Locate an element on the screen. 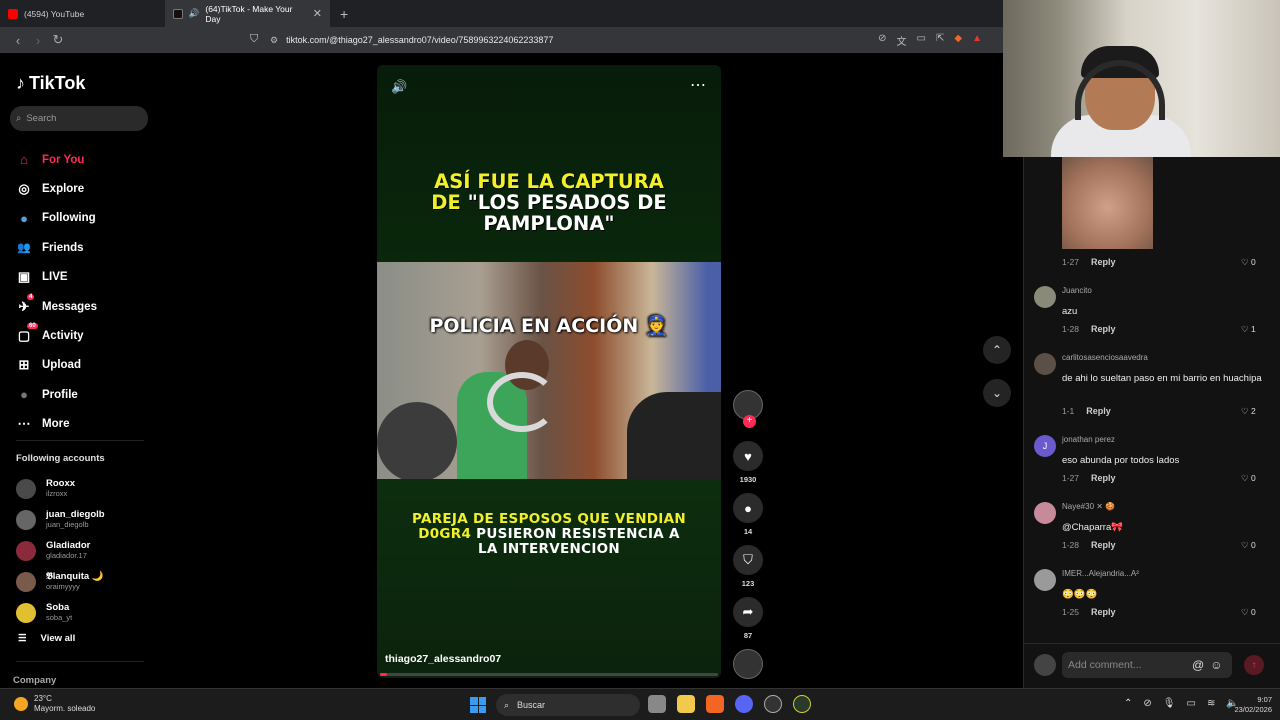 The height and width of the screenshot is (720, 1280). nav-following: ● Following is located at coordinates (86, 218).